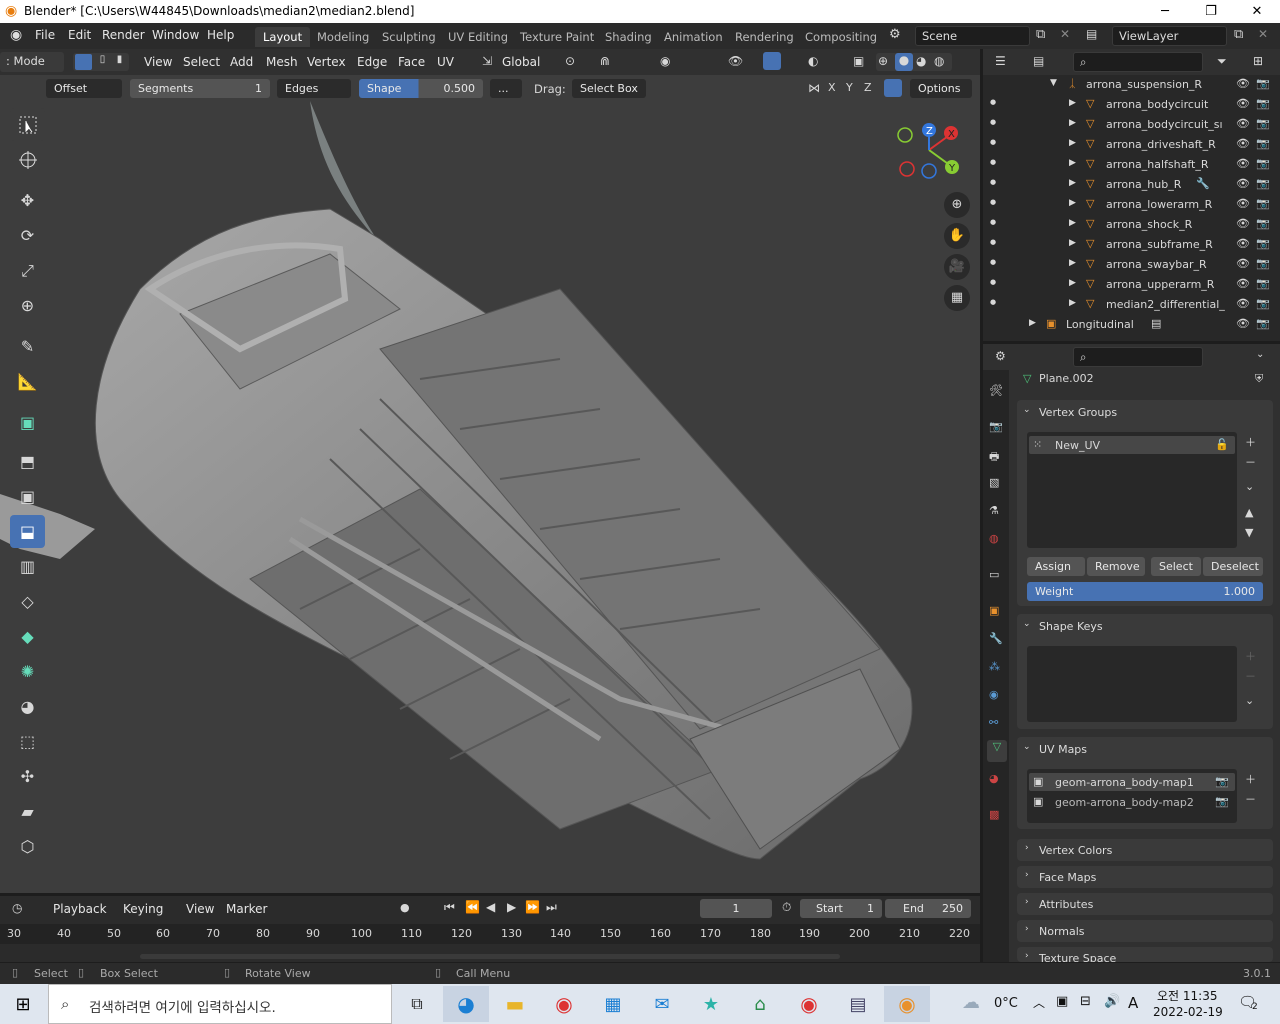 The width and height of the screenshot is (1280, 1024). Describe the element at coordinates (1176, 566) in the screenshot. I see `select-button: Select` at that location.